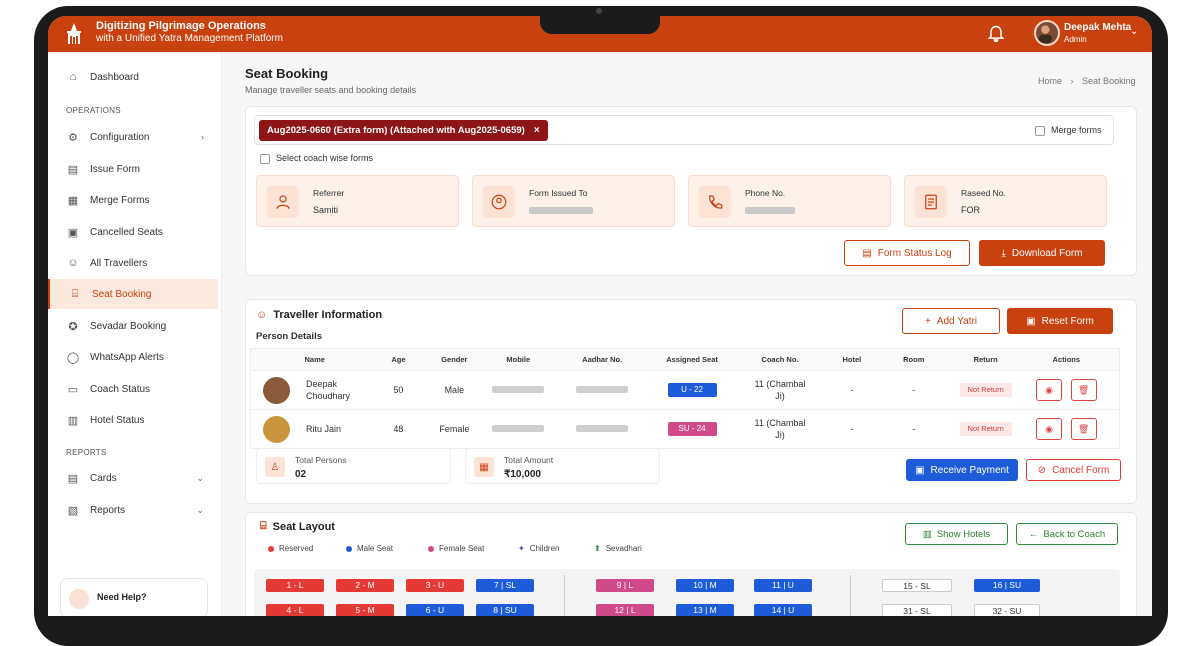  Describe the element at coordinates (79, 599) in the screenshot. I see `help-icon` at that location.